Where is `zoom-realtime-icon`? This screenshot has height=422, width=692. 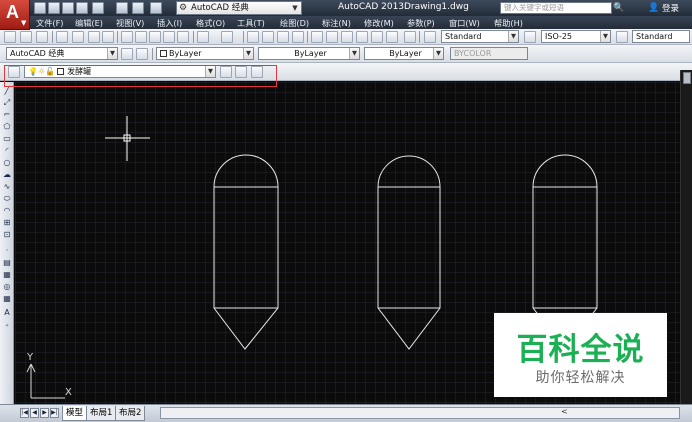
zoom-realtime-icon is located at coordinates (268, 37).